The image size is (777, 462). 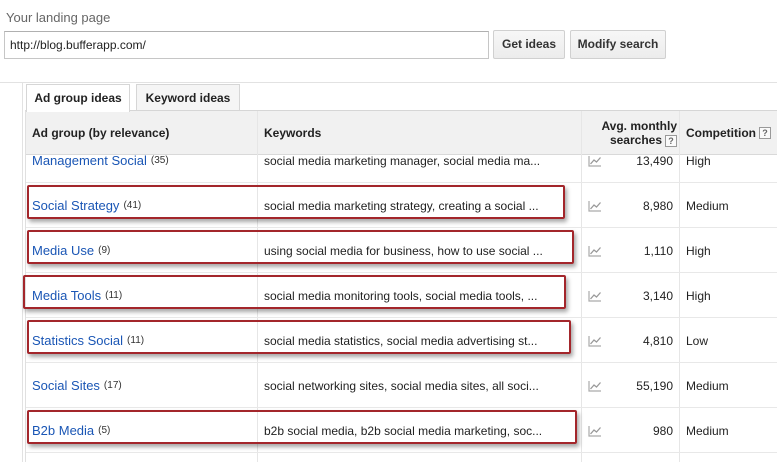 I want to click on ad-group-link: Media Tools, so click(x=66, y=295).